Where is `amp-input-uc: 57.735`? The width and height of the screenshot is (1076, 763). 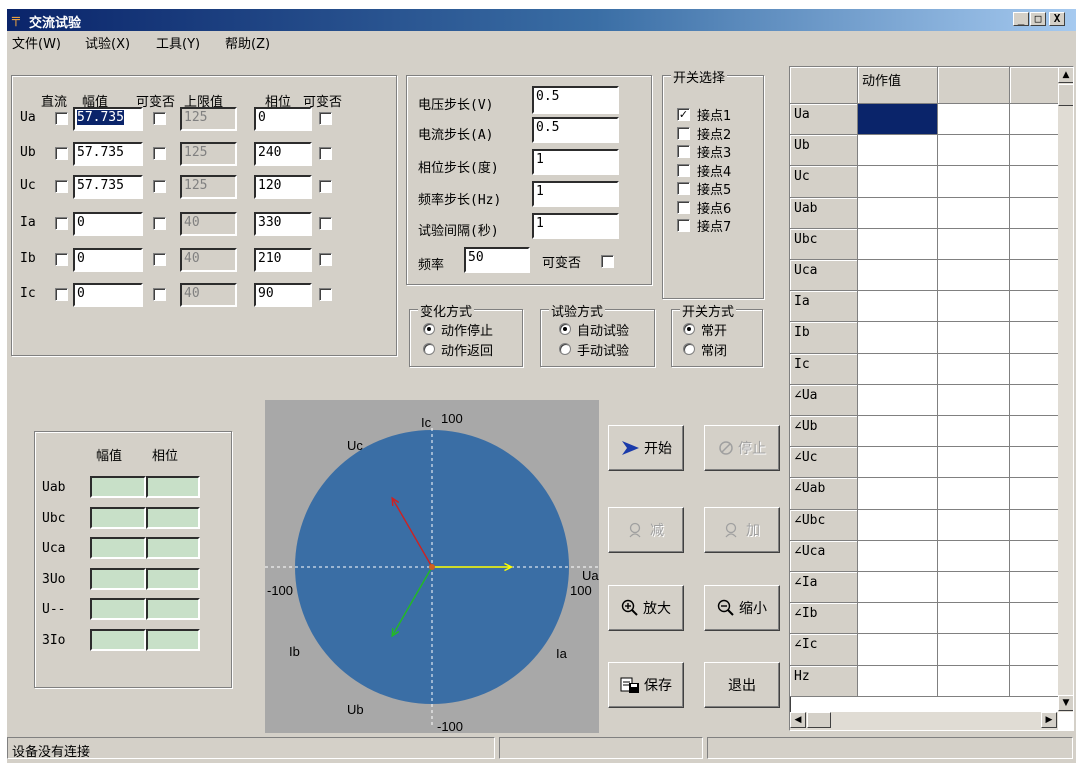 amp-input-uc: 57.735 is located at coordinates (108, 187).